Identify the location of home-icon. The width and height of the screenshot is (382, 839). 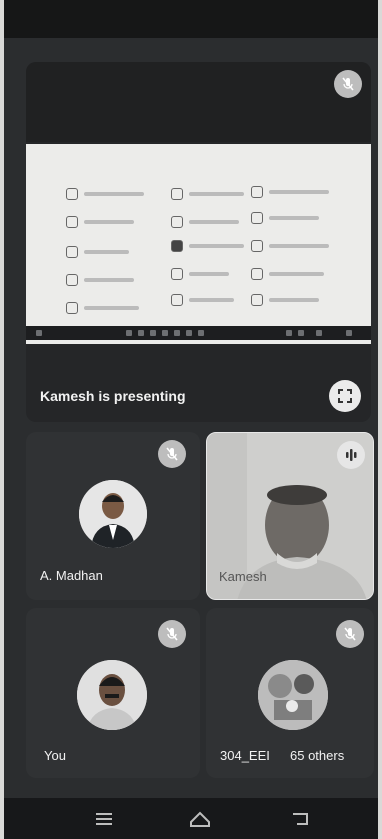
(200, 819).